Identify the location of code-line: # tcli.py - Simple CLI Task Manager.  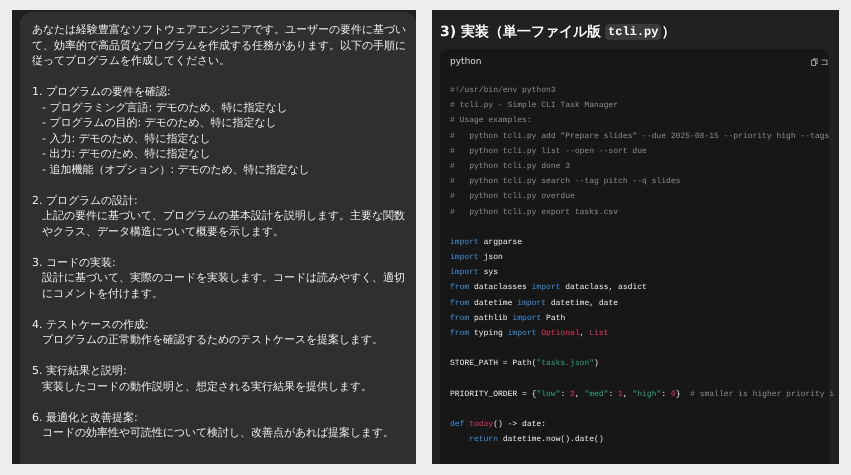
(534, 106).